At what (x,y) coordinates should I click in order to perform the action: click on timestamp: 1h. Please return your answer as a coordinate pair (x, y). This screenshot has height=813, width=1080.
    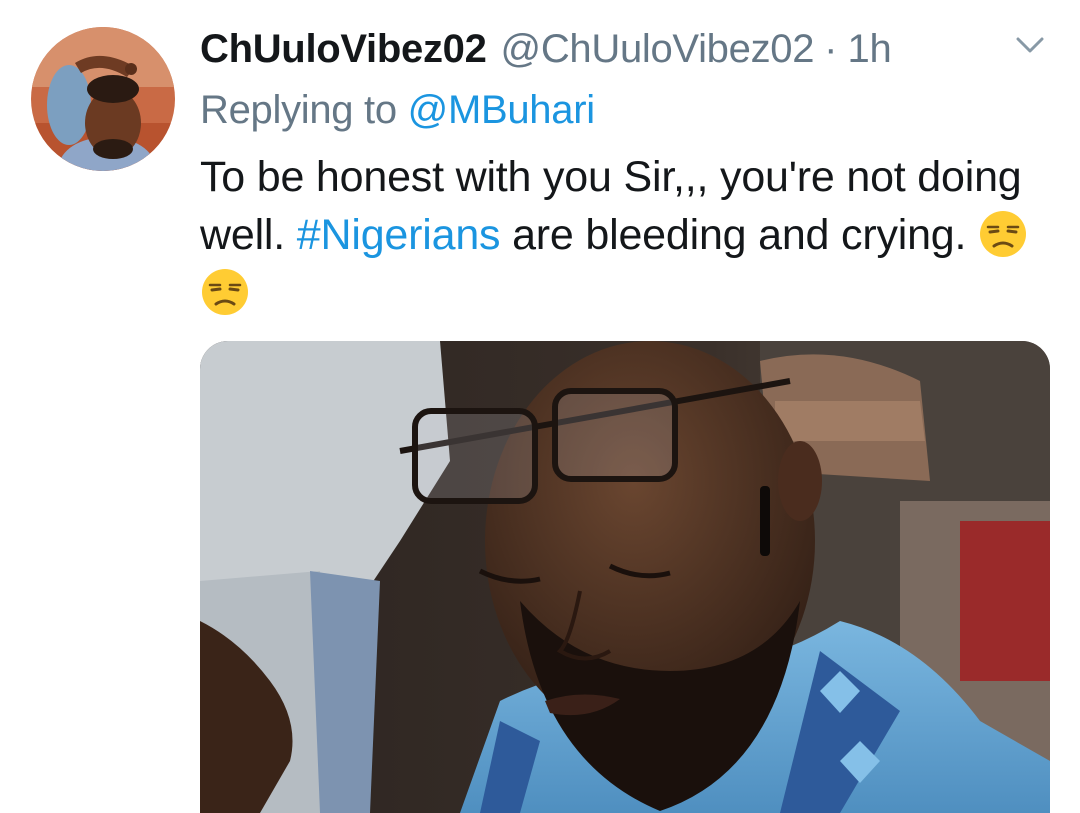
    Looking at the image, I should click on (870, 49).